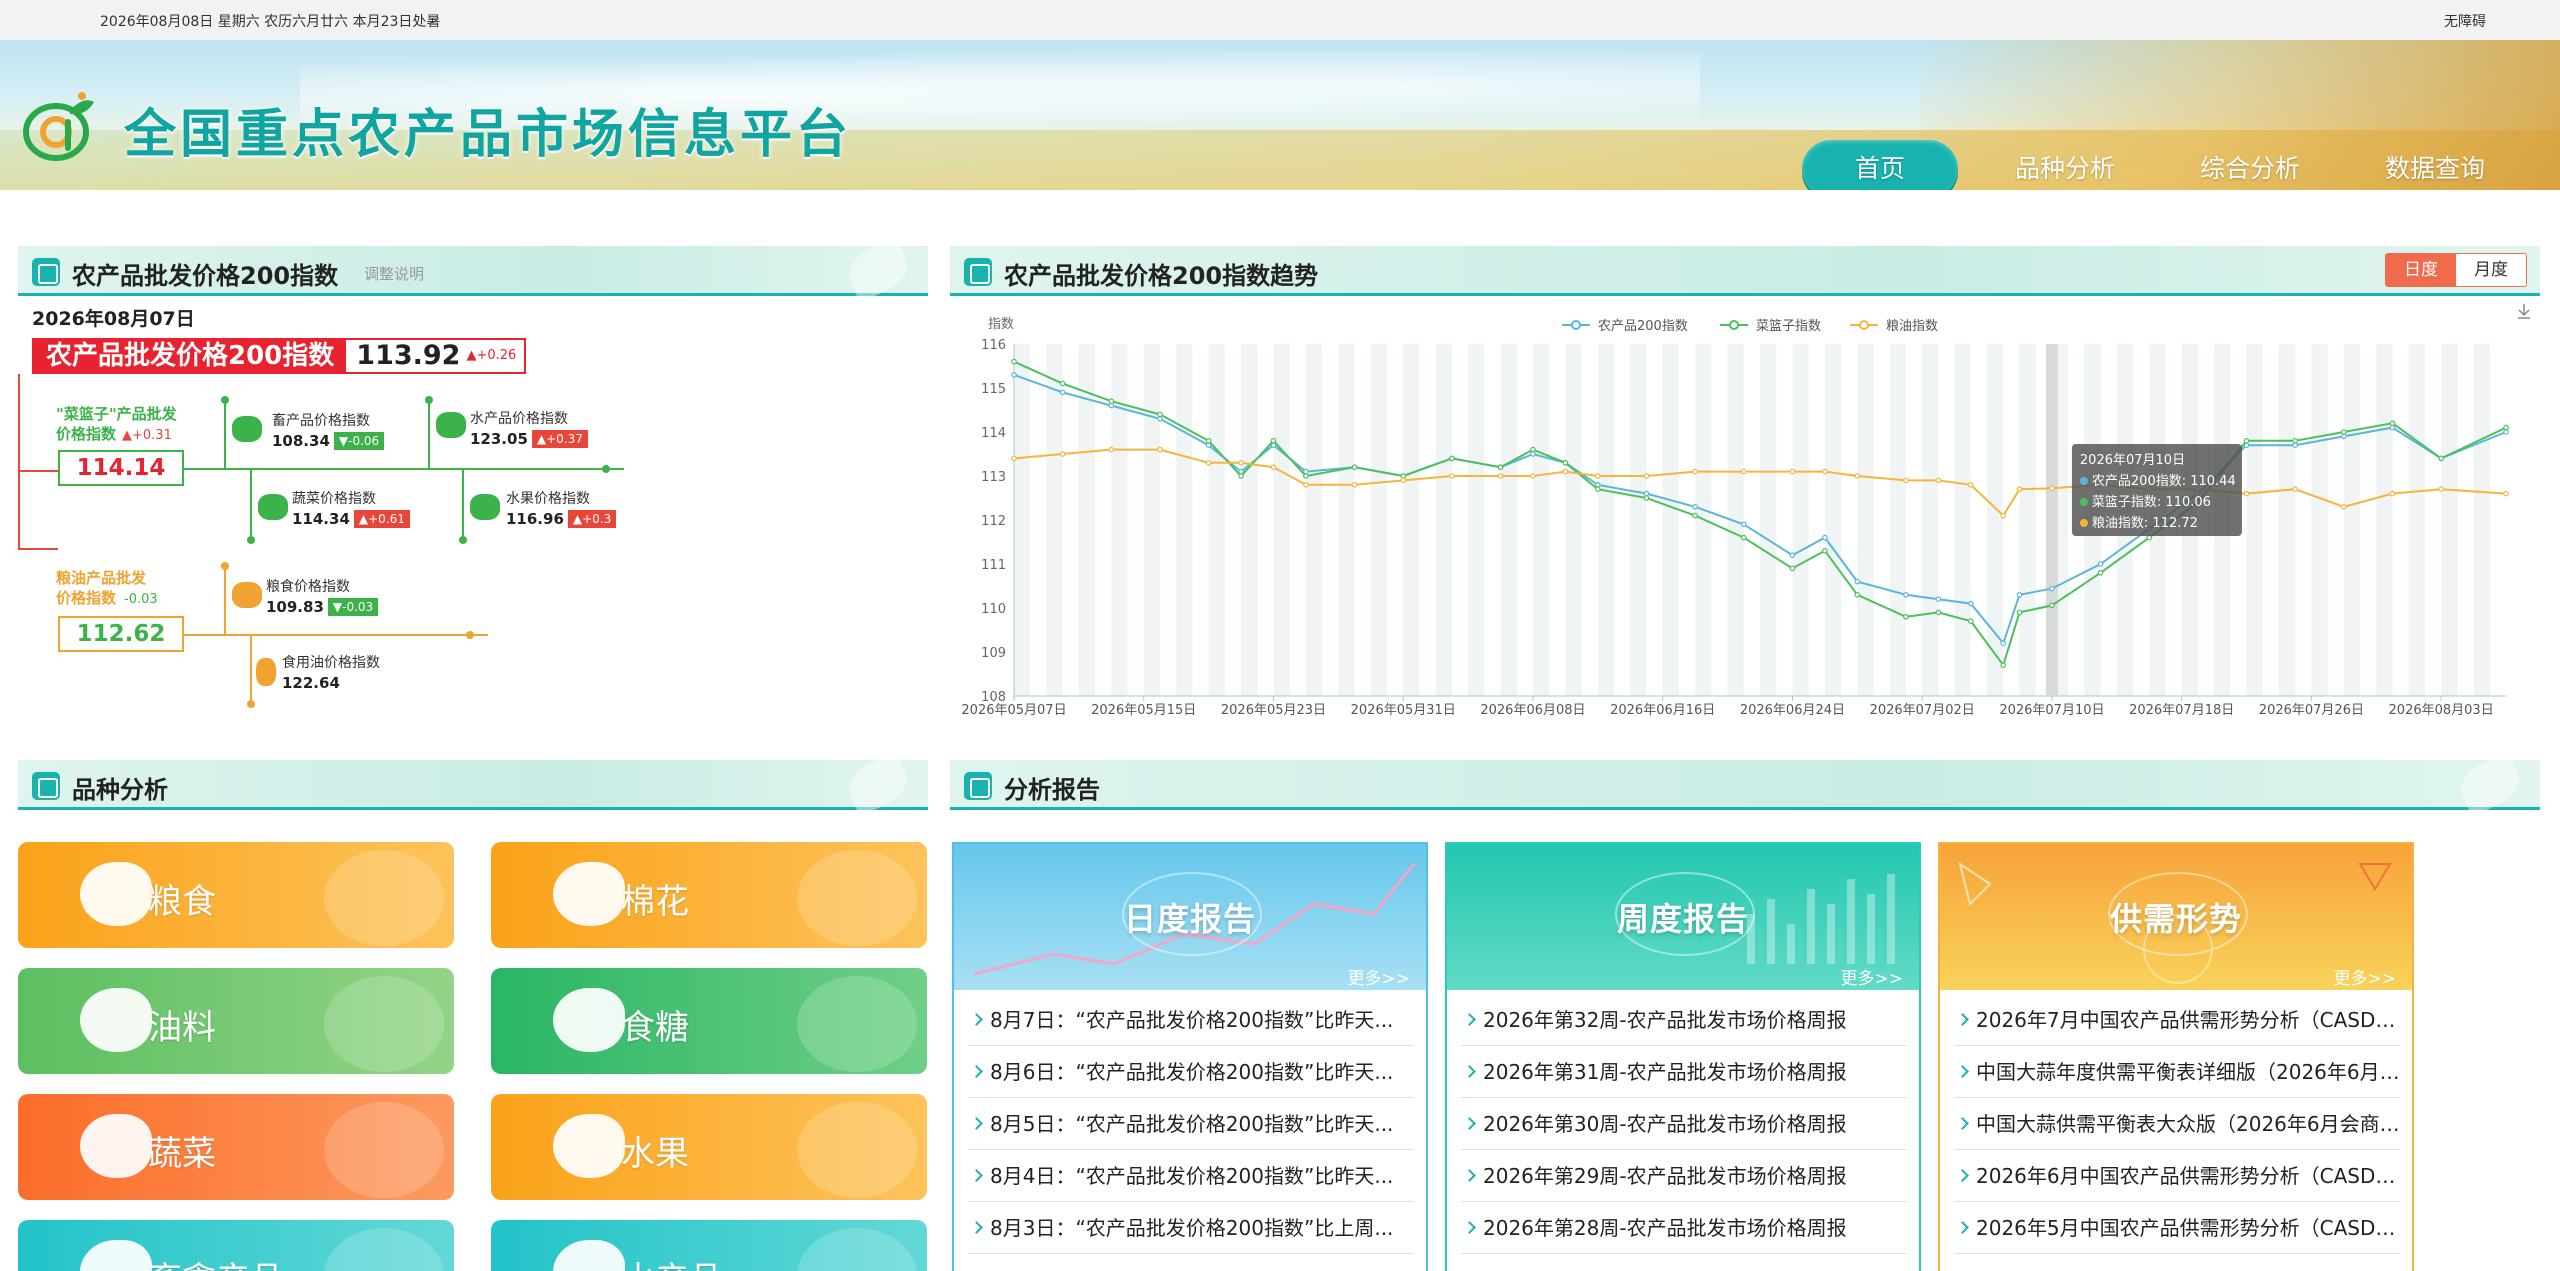  Describe the element at coordinates (121, 634) in the screenshot. I see `grain-oil-index-value: 112.62` at that location.